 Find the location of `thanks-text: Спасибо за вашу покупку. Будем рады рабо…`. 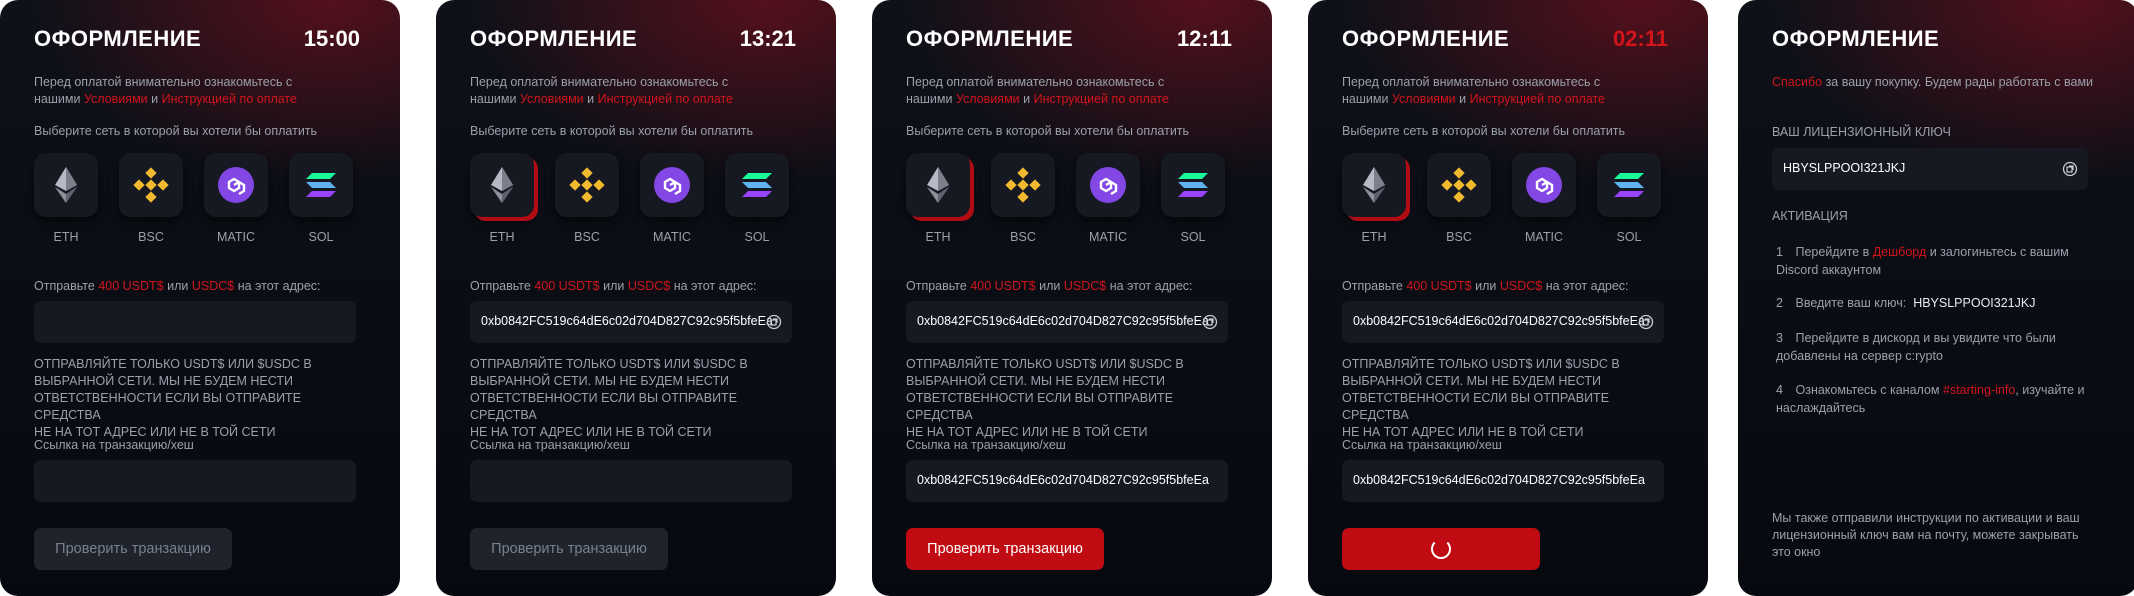

thanks-text: Спасибо за вашу покупку. Будем рады рабо… is located at coordinates (1933, 82).